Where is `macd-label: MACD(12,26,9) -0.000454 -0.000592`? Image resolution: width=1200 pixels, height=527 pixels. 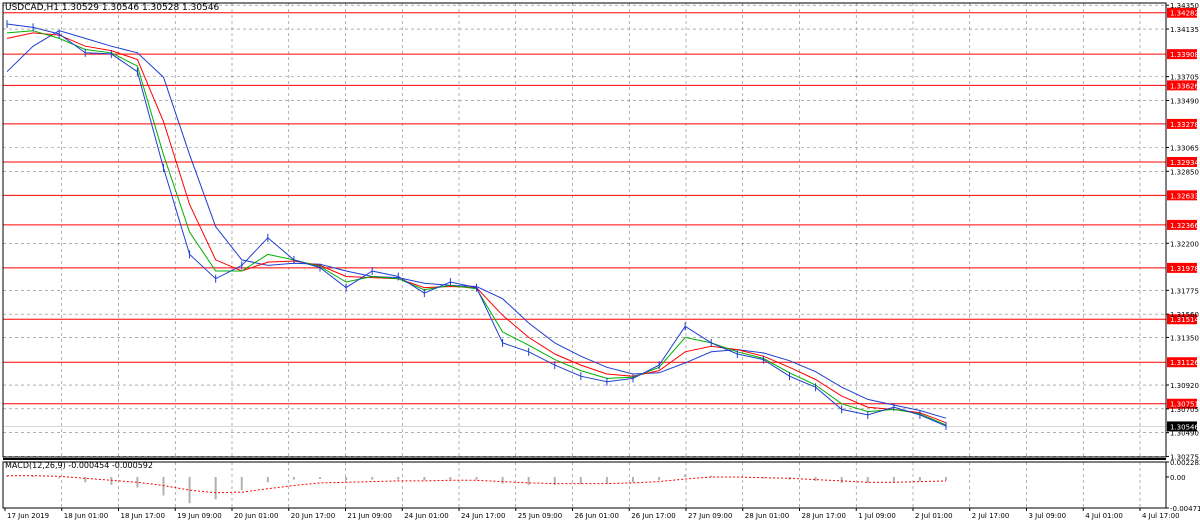 macd-label: MACD(12,26,9) -0.000454 -0.000592 is located at coordinates (79, 465).